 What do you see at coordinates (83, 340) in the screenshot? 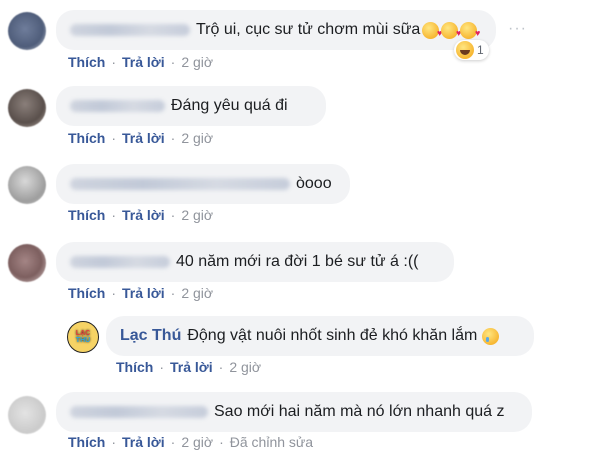
I see `page-avatar-text: THÚ` at bounding box center [83, 340].